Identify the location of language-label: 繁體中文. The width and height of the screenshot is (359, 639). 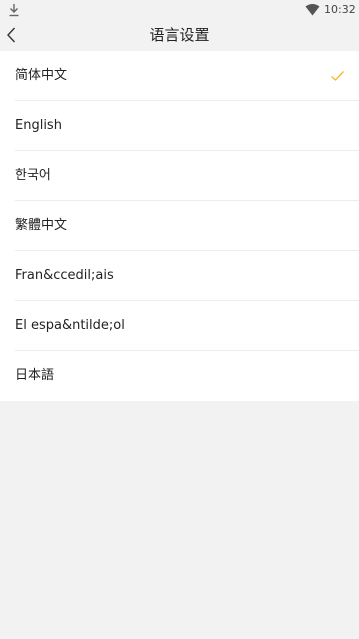
(41, 225).